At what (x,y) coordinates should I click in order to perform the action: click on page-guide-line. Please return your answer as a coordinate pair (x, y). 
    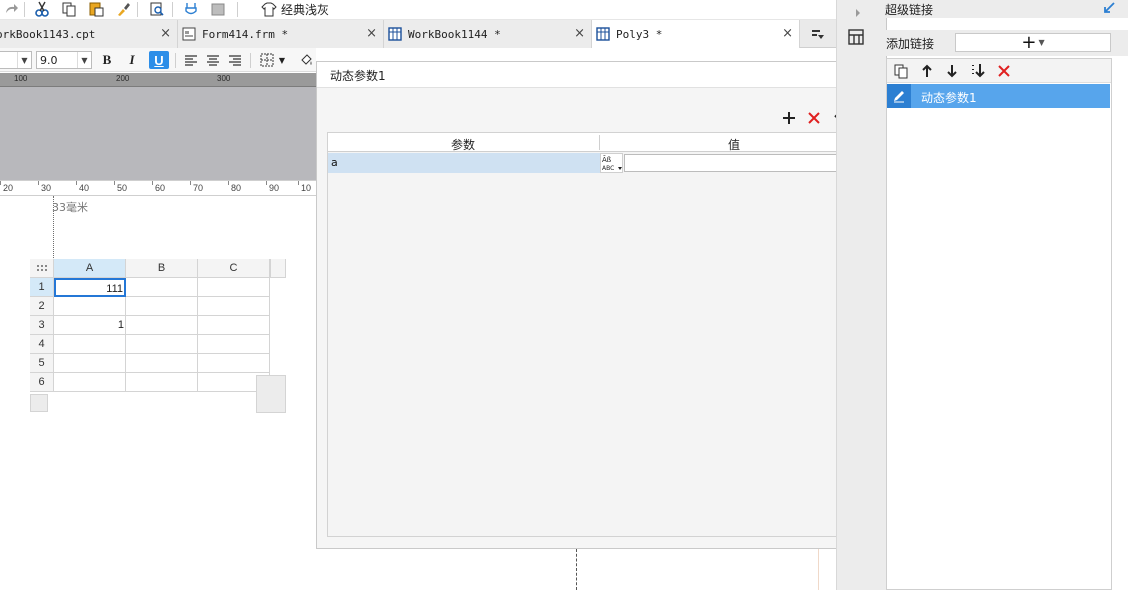
    Looking at the image, I should click on (576, 569).